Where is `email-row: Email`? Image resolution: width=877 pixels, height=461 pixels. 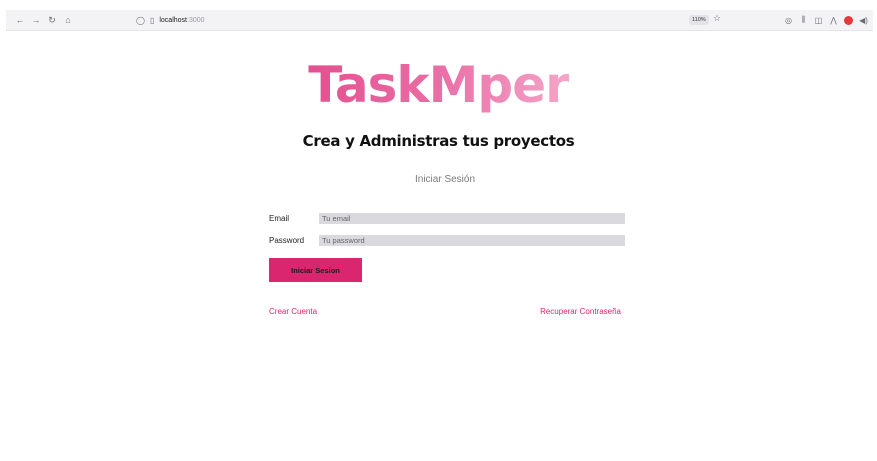 email-row: Email is located at coordinates (447, 218).